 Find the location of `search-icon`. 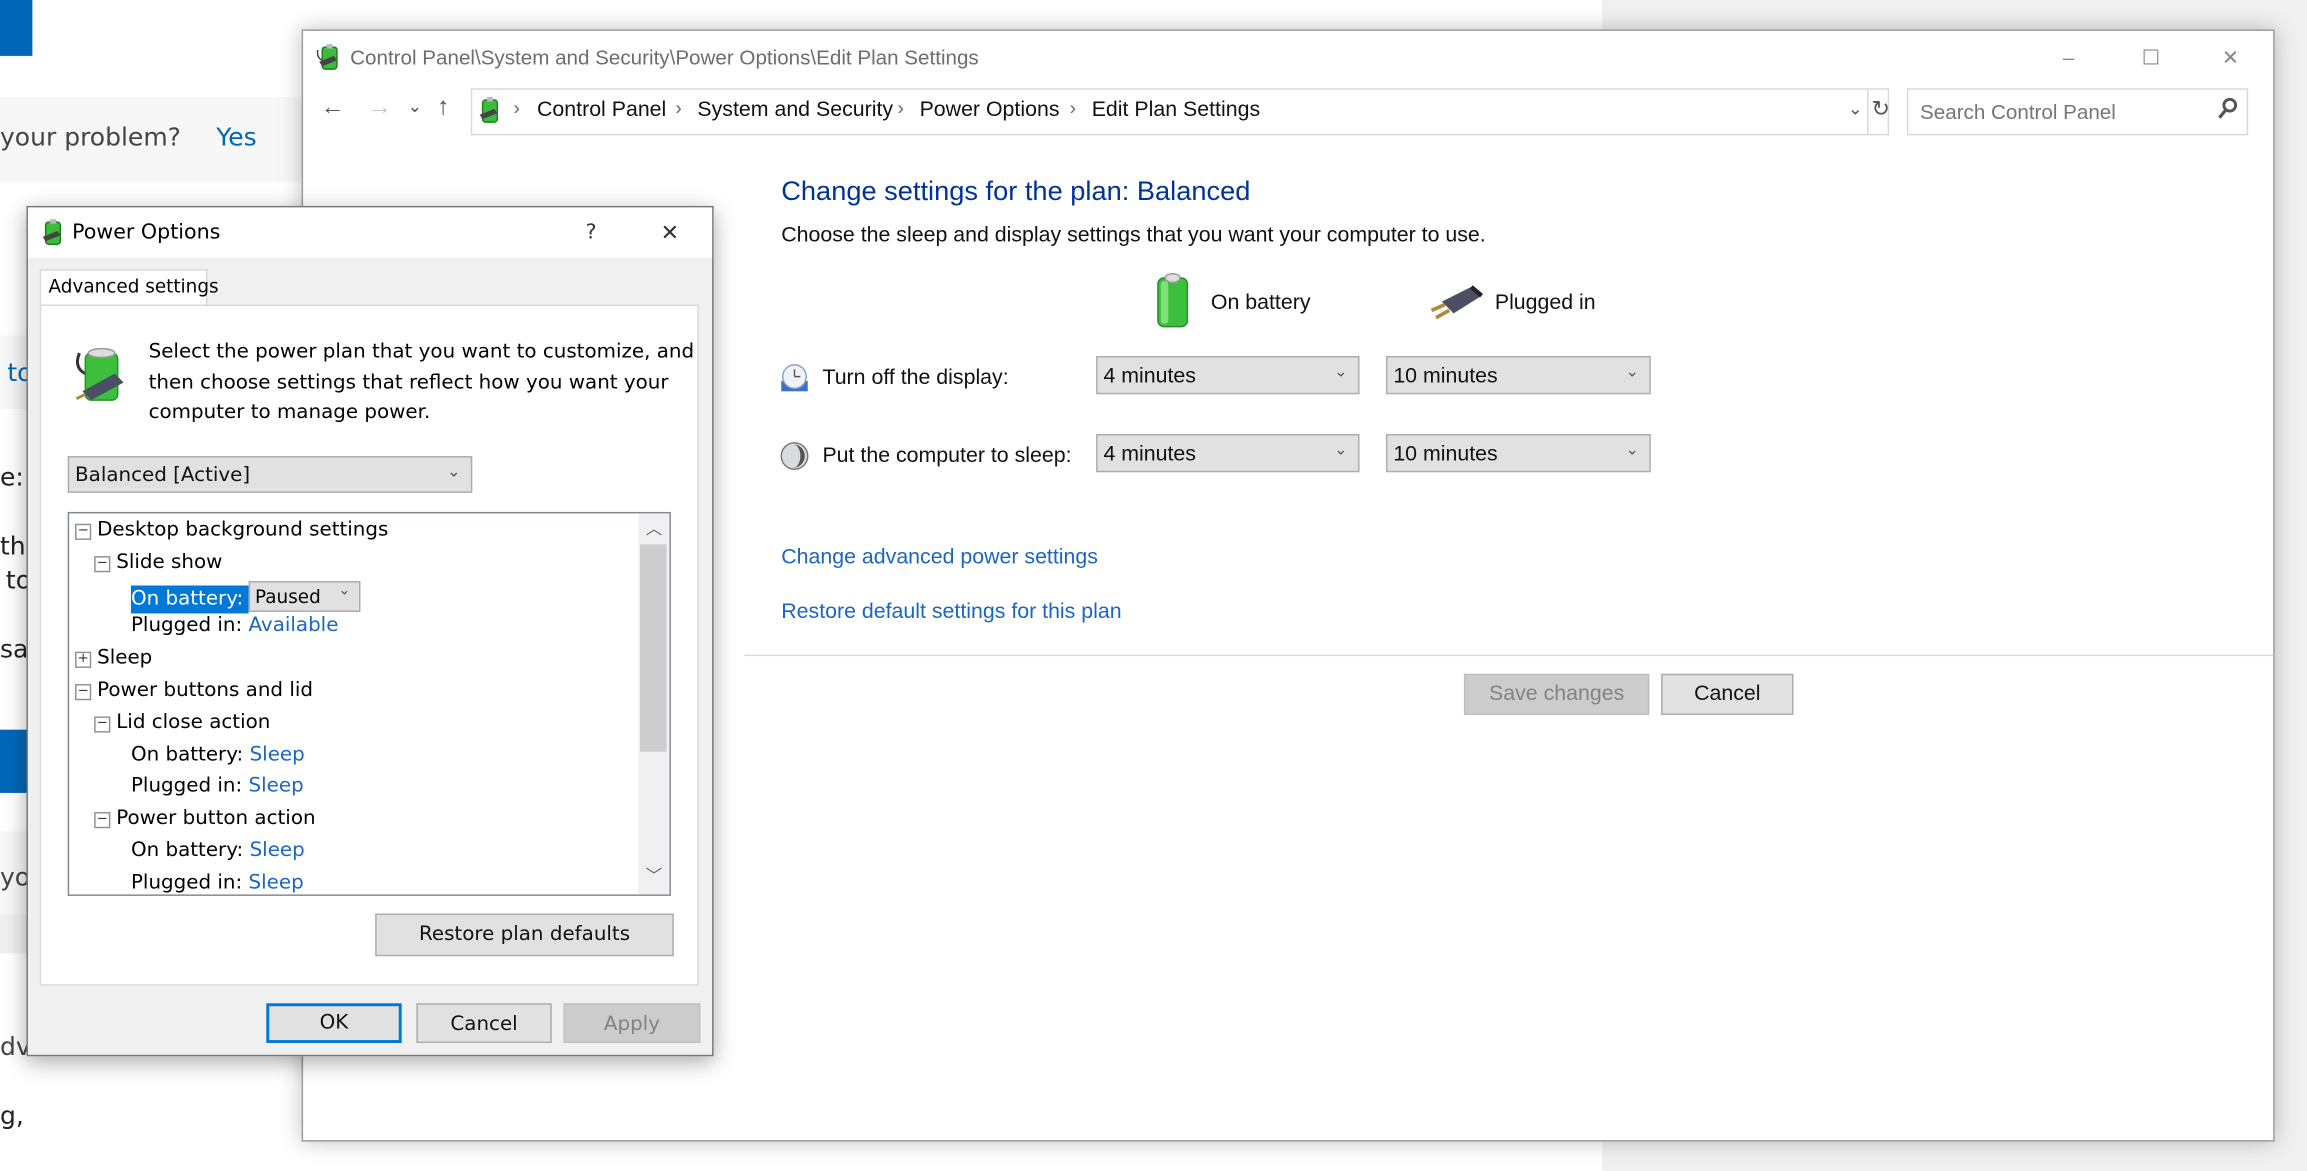

search-icon is located at coordinates (2227, 111).